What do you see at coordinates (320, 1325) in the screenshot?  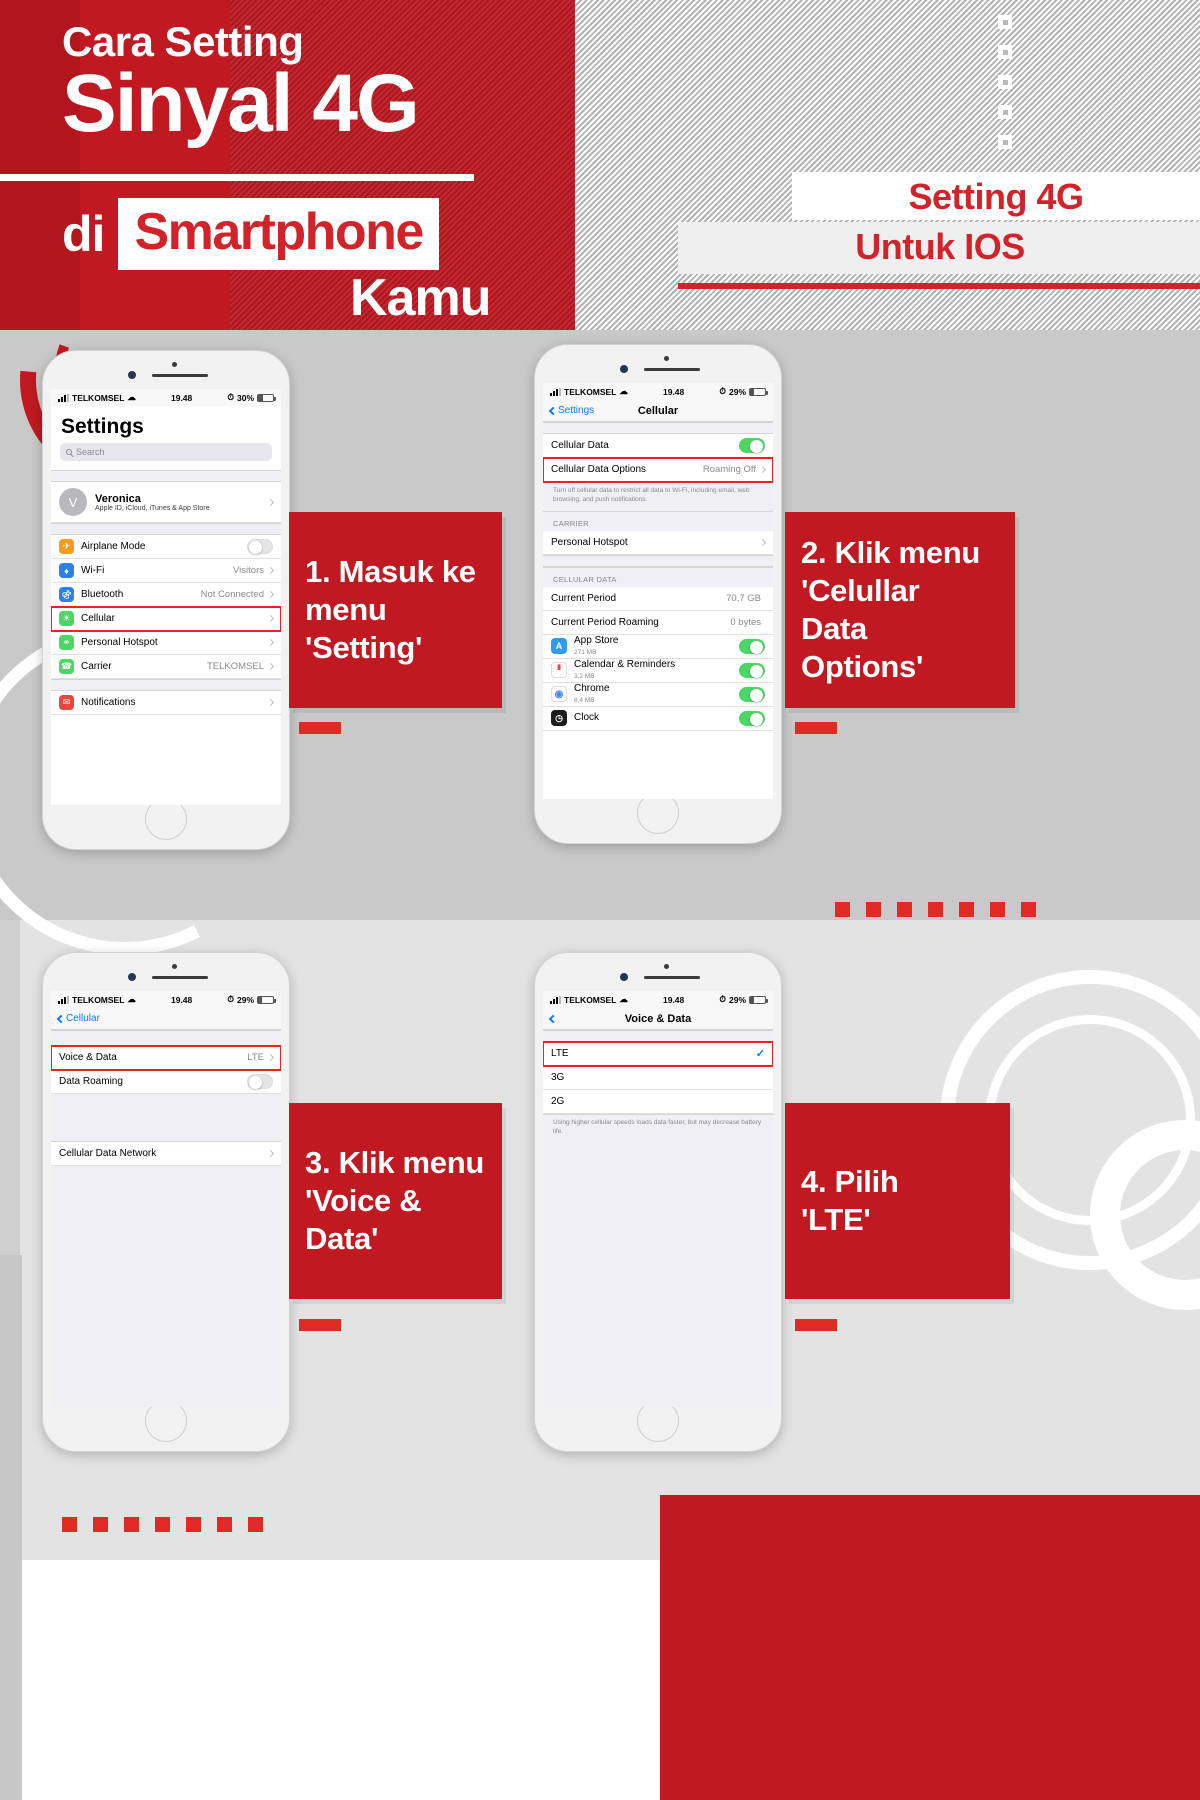 I see `callout-step-3-bar` at bounding box center [320, 1325].